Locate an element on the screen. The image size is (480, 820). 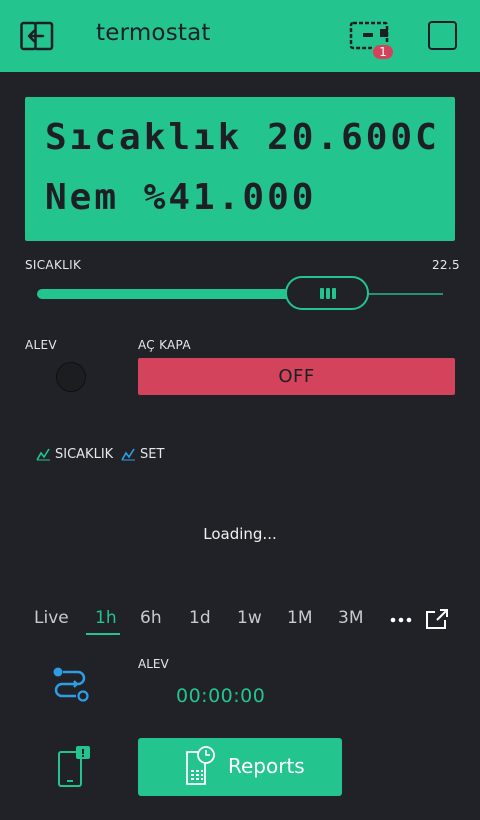
power-toggle-button: OFF is located at coordinates (296, 376).